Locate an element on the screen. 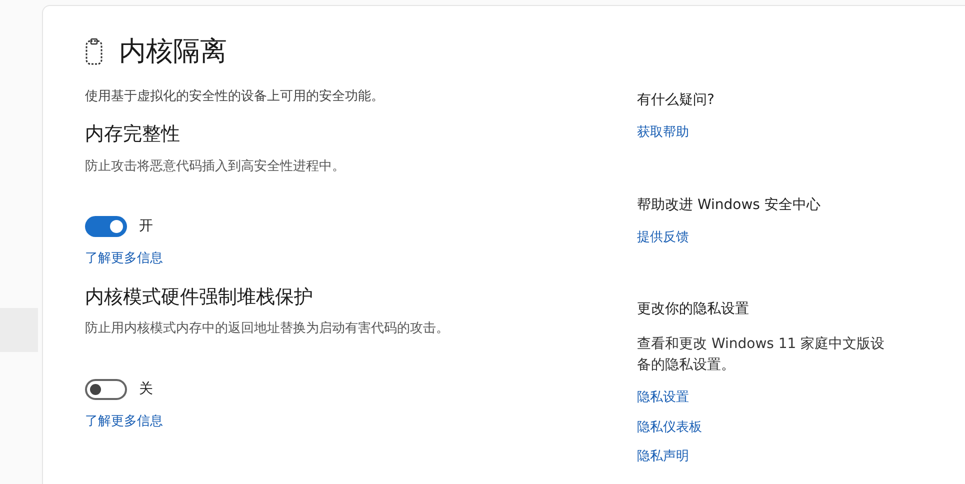  side-description: 查看和更改 Windows 11 家庭中文版设备的隐私设置。 is located at coordinates (761, 355).